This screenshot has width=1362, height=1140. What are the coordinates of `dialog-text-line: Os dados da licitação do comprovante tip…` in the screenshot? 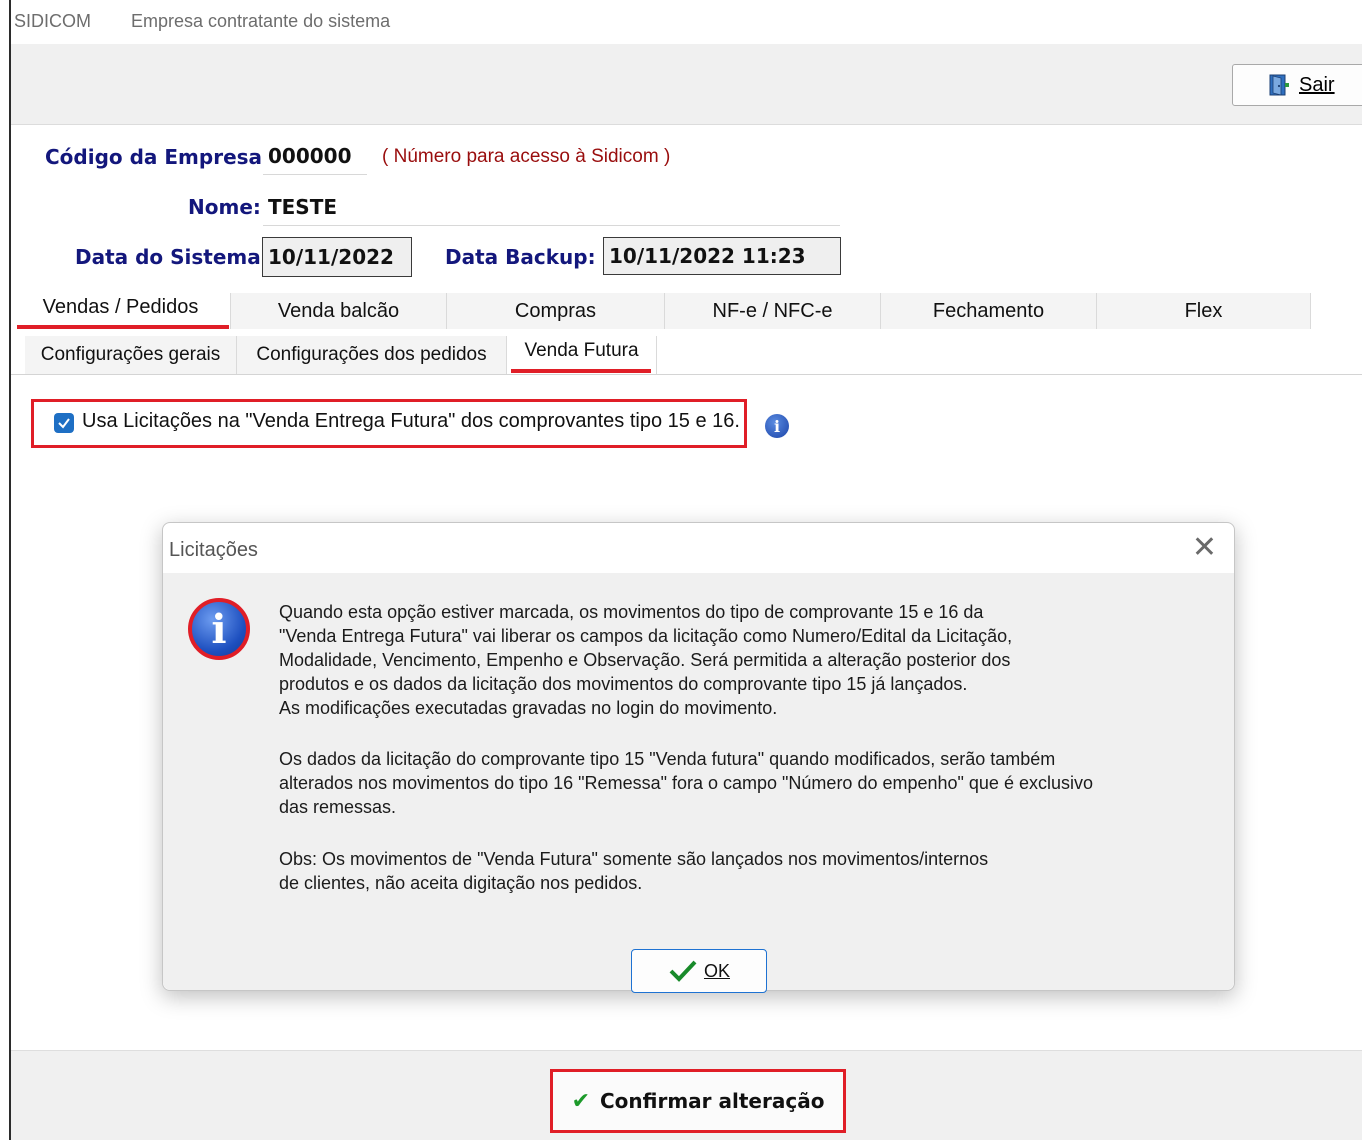 It's located at (667, 759).